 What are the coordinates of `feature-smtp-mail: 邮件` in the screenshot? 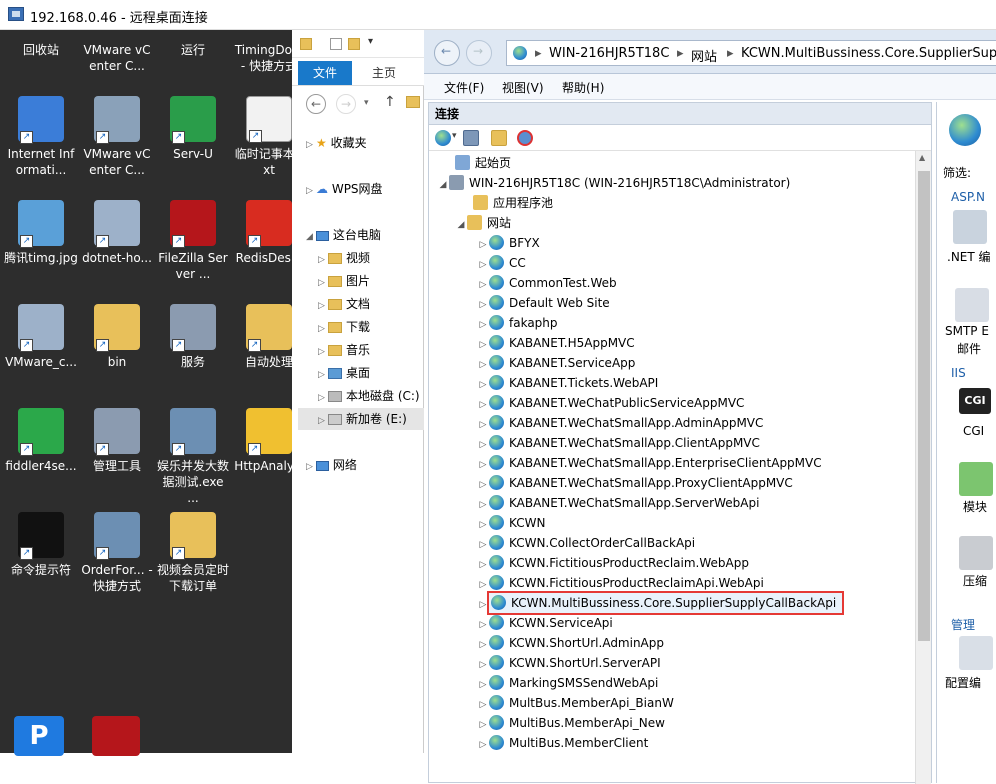 It's located at (969, 348).